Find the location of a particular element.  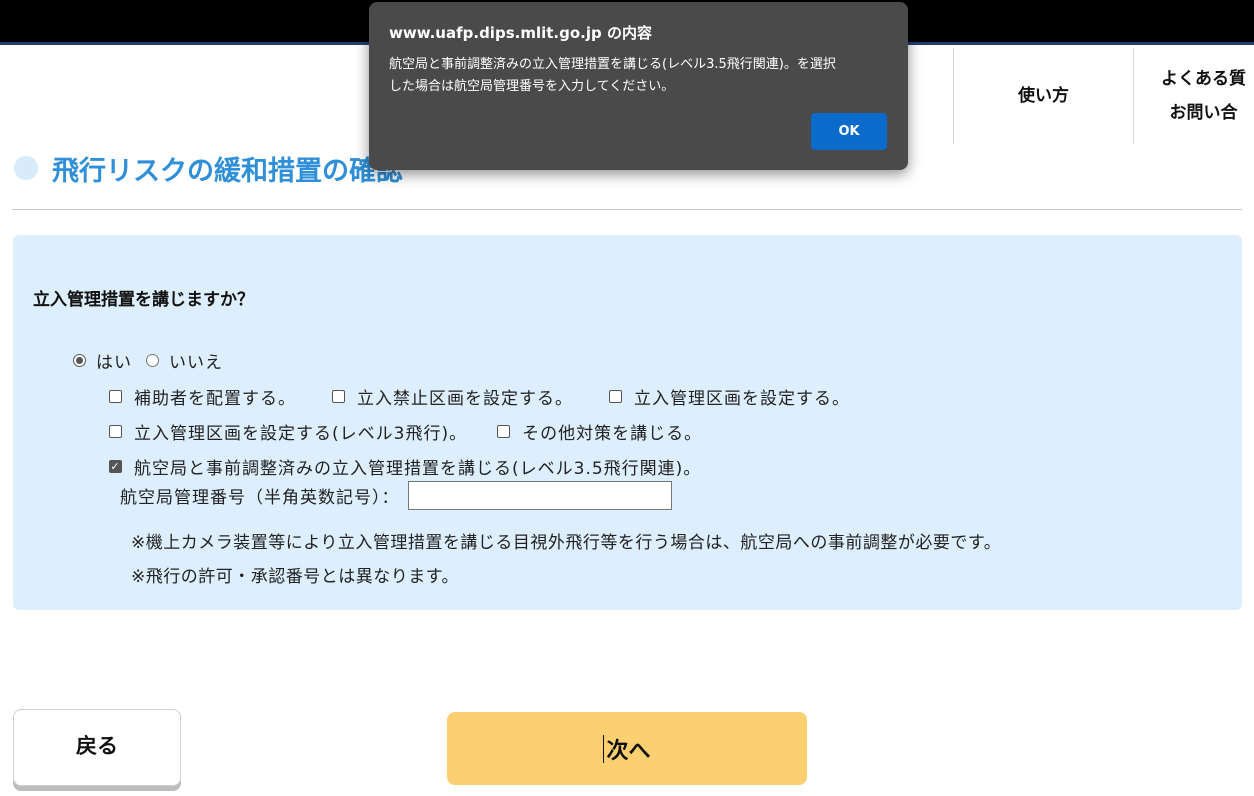

checkbox-managed-zone is located at coordinates (615, 396).